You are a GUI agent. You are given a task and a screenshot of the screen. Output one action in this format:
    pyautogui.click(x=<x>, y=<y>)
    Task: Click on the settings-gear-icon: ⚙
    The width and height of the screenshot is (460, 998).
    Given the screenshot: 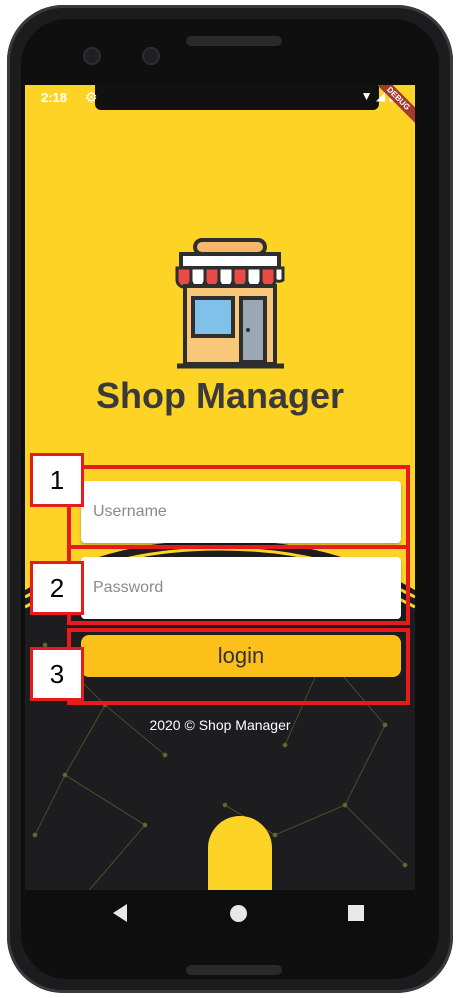 What is the action you would take?
    pyautogui.click(x=91, y=97)
    